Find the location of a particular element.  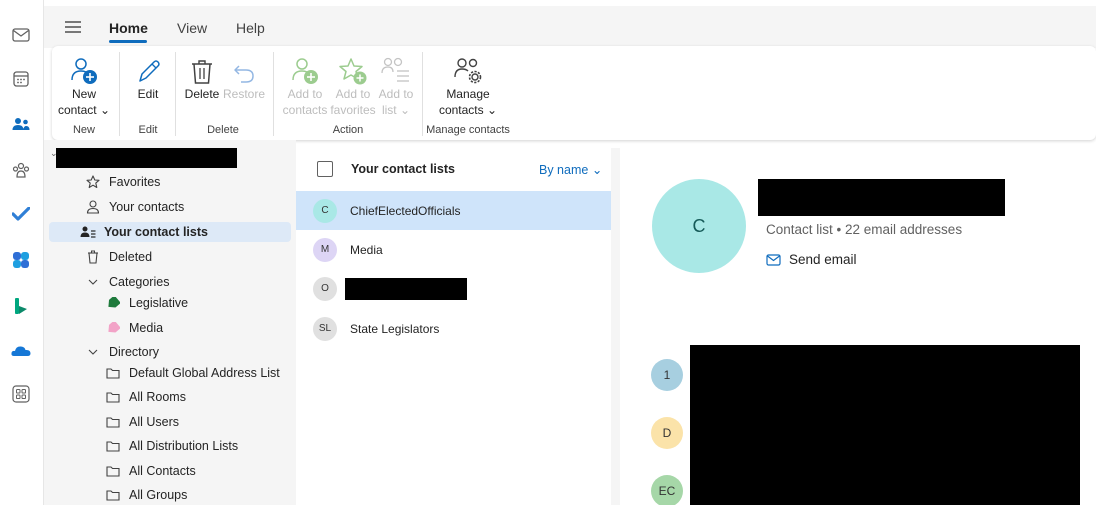

add-to-favorites-button: Add to favorites is located at coordinates (353, 85).